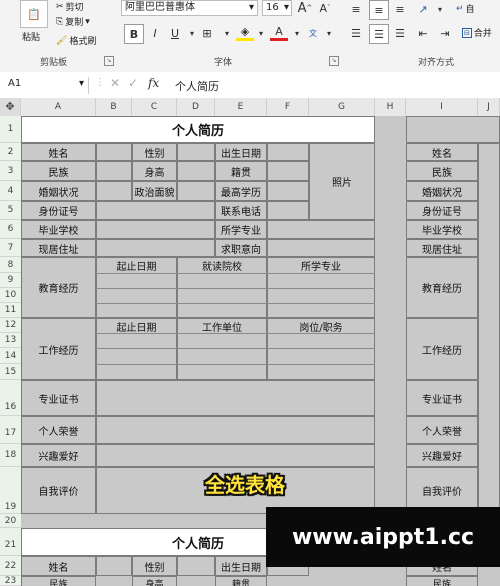 The width and height of the screenshot is (500, 586). I want to click on row-header: 22, so click(10, 566).